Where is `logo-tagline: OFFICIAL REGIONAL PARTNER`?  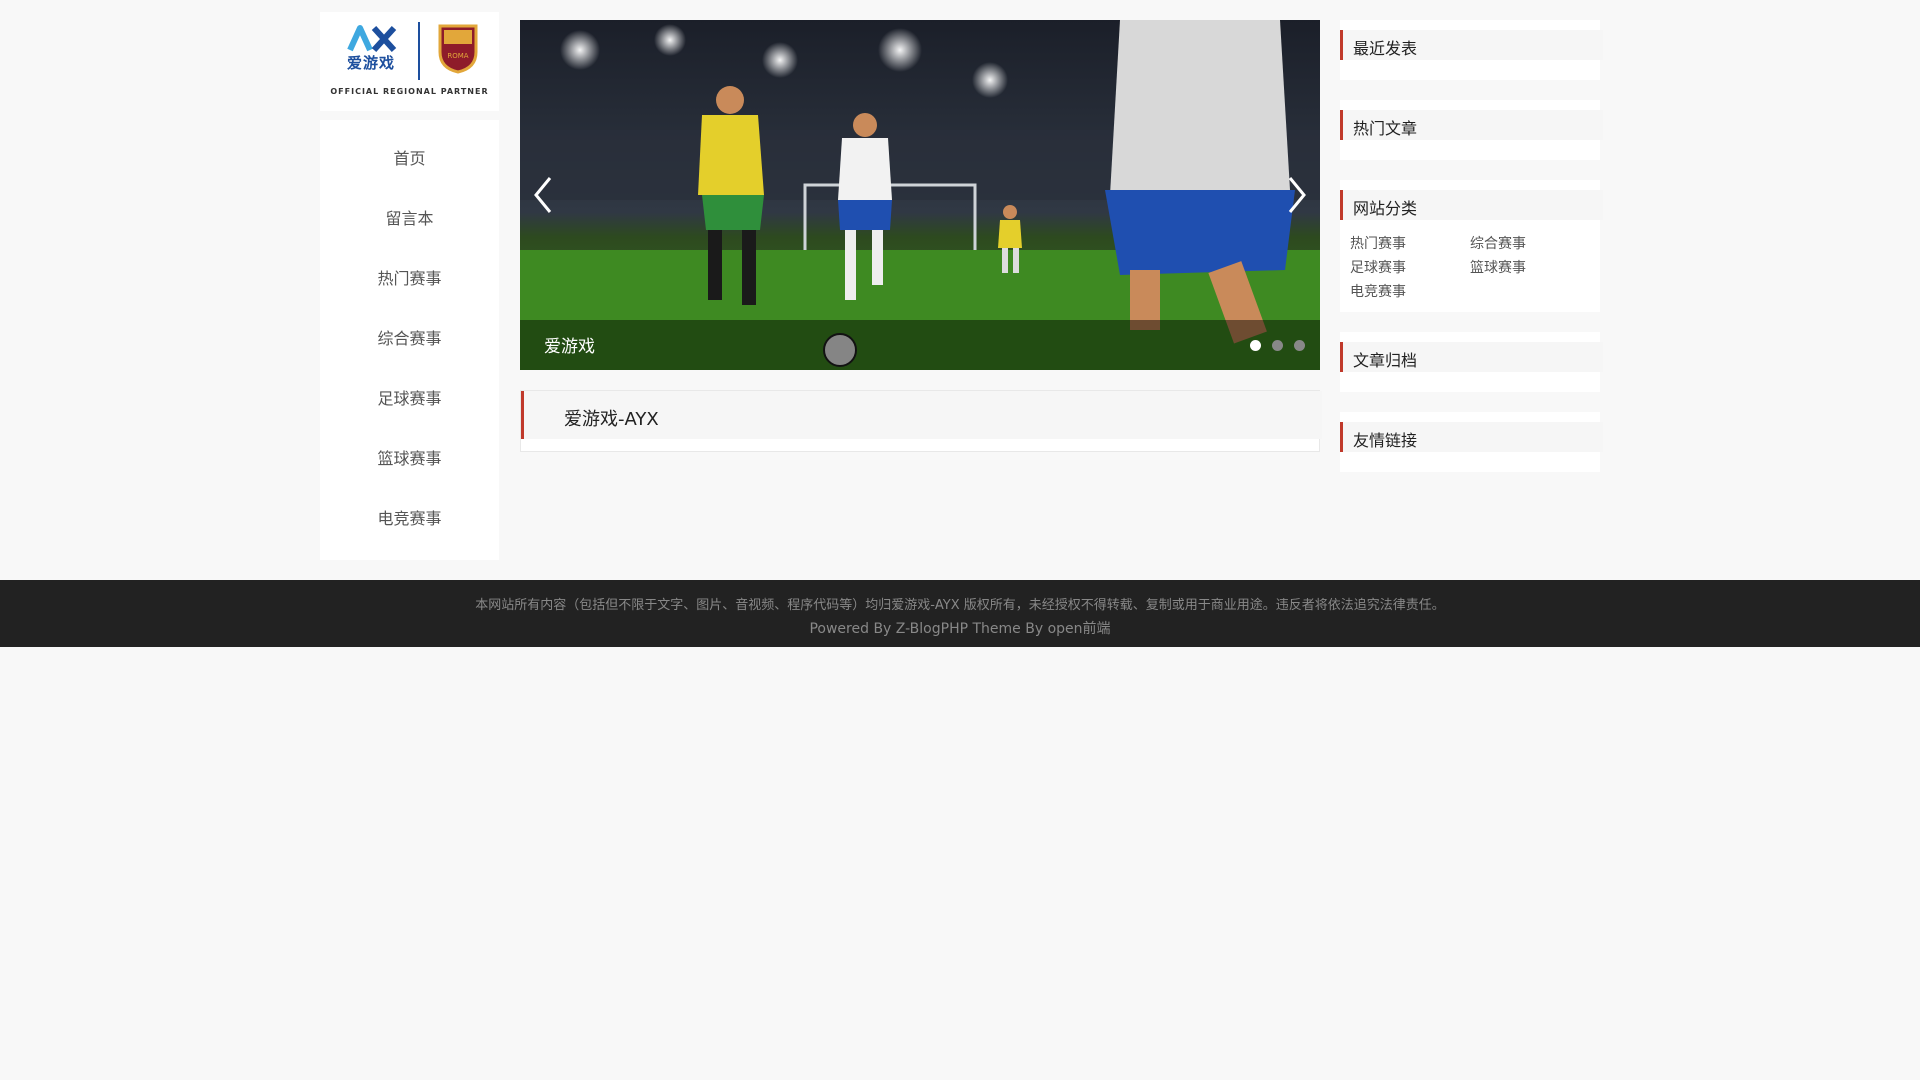
logo-tagline: OFFICIAL REGIONAL PARTNER is located at coordinates (409, 91).